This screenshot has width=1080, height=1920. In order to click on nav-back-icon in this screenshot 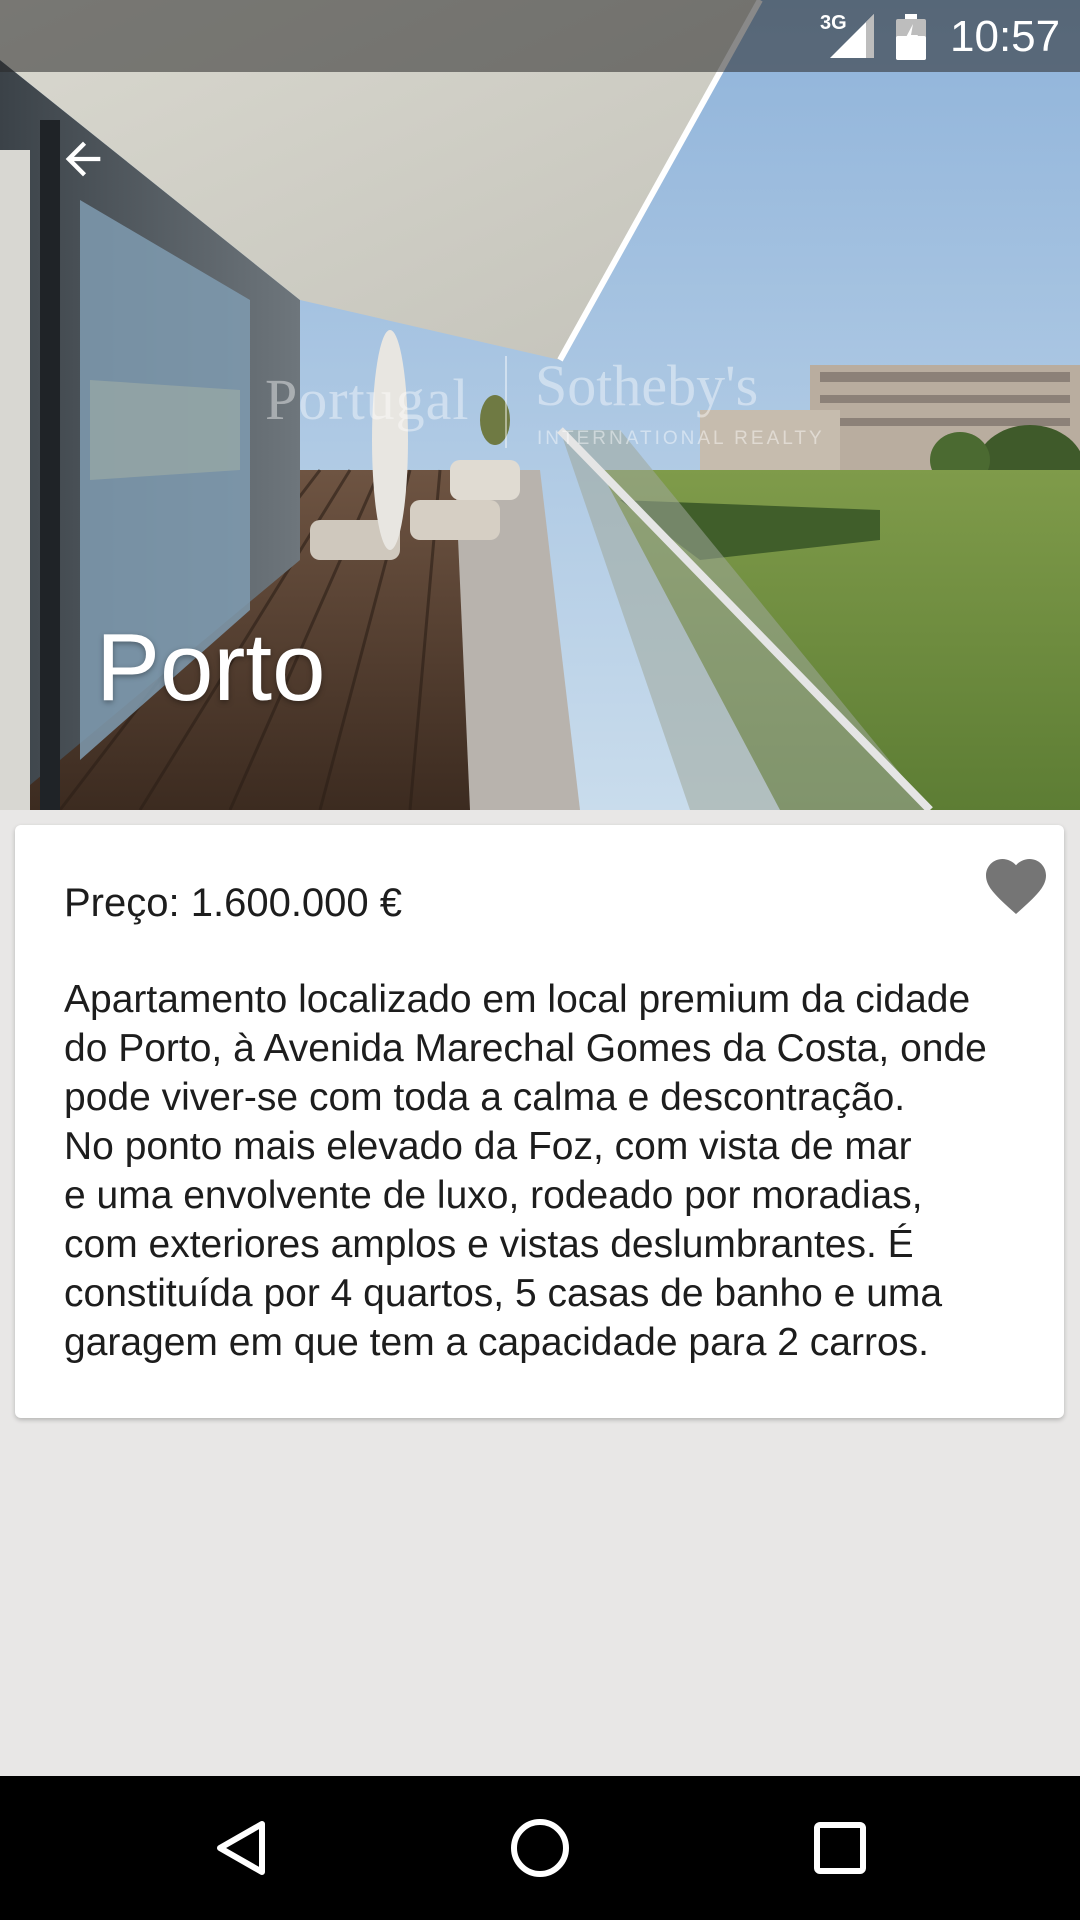, I will do `click(241, 1848)`.